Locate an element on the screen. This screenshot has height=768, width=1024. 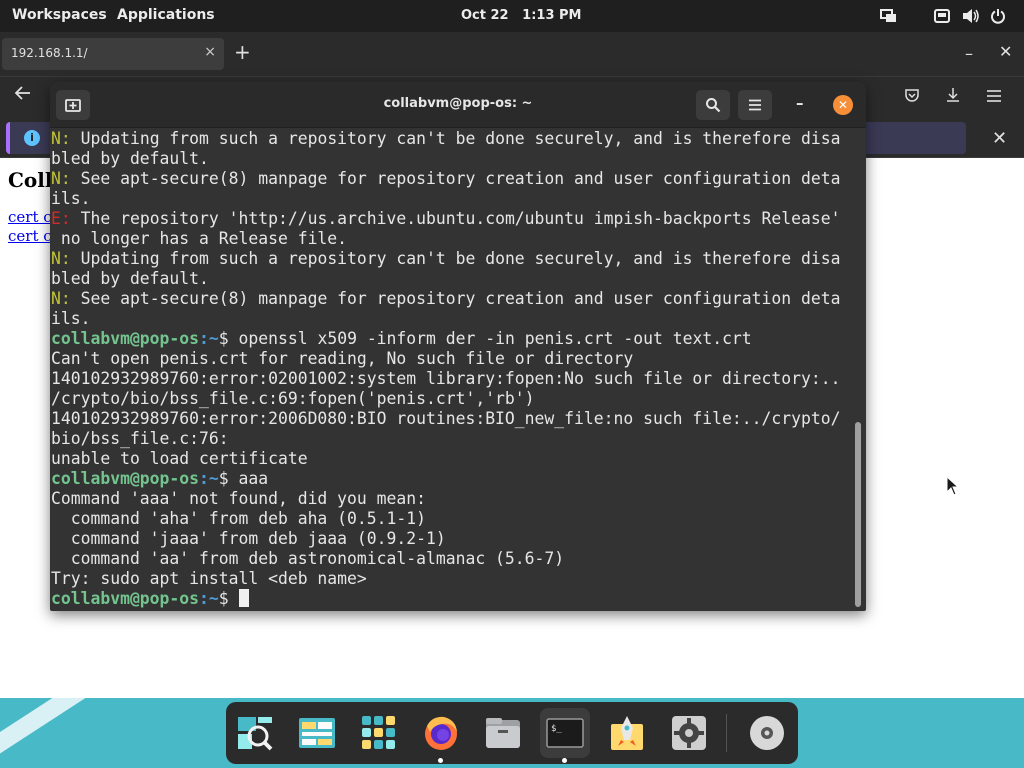
info-icon: i is located at coordinates (32, 138).